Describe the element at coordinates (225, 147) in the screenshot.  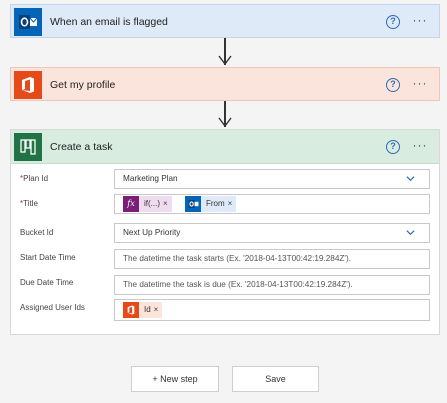
I see `card-header: Create a task ? ···` at that location.